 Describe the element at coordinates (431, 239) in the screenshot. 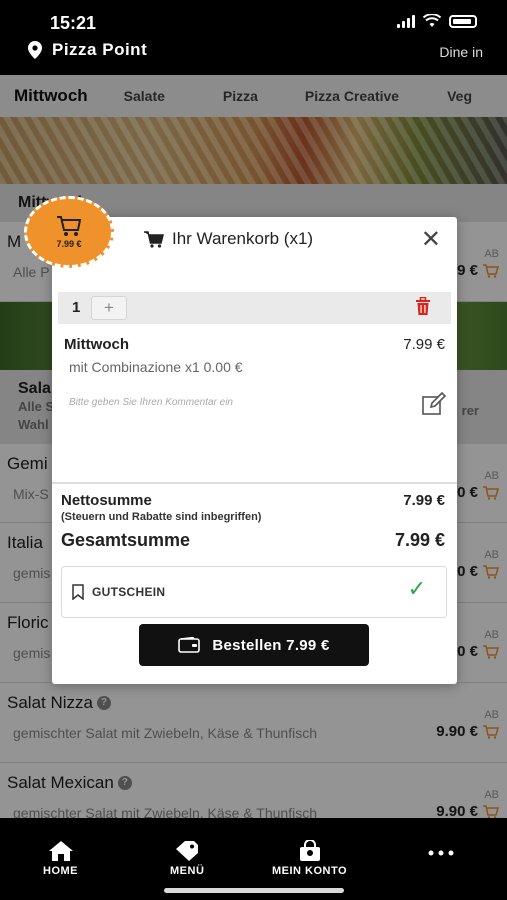

I see `close-icon: ✕` at that location.